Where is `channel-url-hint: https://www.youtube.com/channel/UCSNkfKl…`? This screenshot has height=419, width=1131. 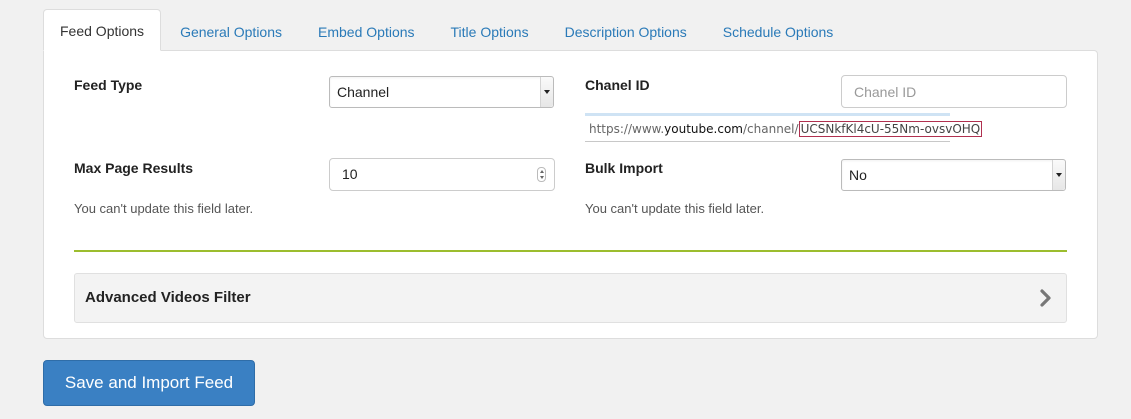 channel-url-hint: https://www.youtube.com/channel/UCSNkfKl… is located at coordinates (784, 127).